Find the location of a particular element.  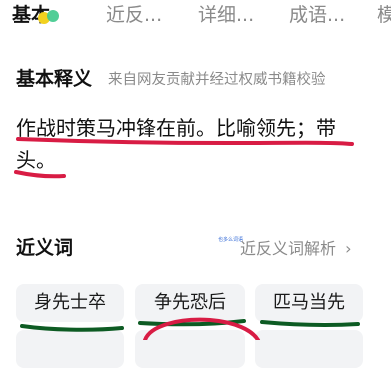

definition-line-2: 头。 is located at coordinates (36, 160).